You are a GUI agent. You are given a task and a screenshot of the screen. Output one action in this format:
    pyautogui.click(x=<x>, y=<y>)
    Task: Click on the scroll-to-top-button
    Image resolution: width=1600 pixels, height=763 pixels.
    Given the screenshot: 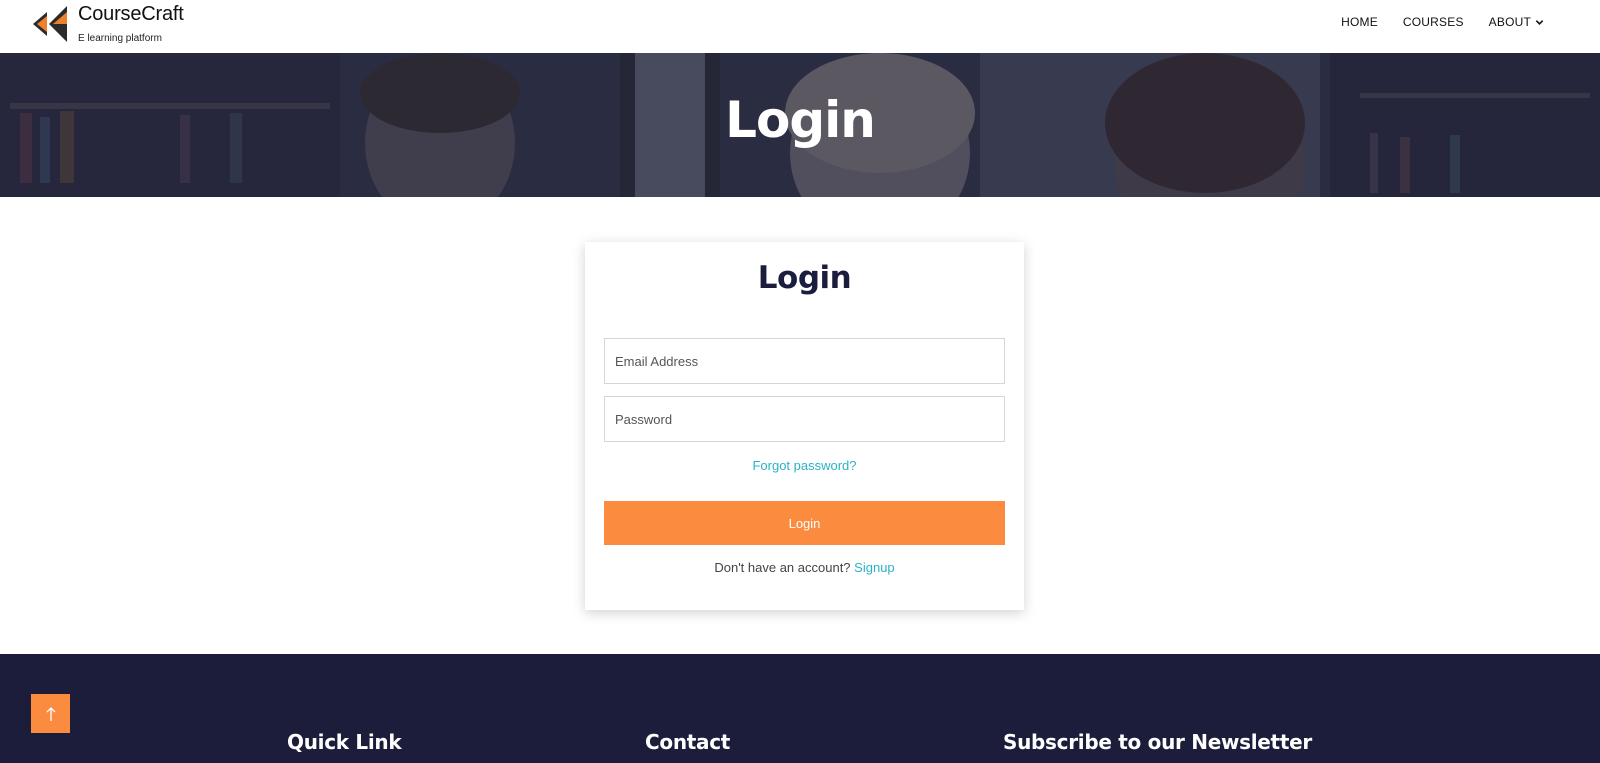 What is the action you would take?
    pyautogui.click(x=50, y=713)
    